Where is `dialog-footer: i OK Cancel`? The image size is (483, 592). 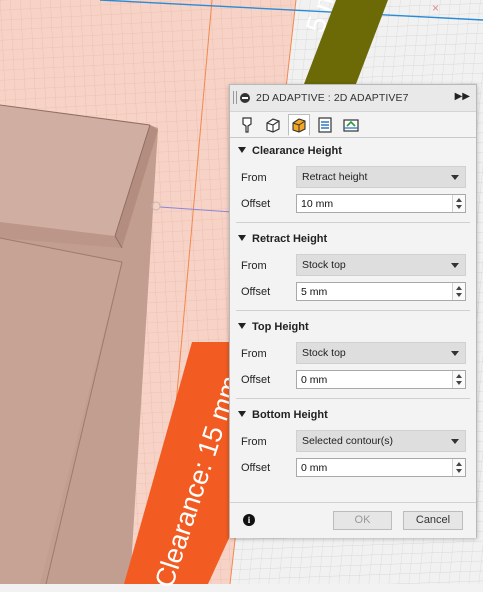
dialog-footer: i OK Cancel is located at coordinates (353, 520).